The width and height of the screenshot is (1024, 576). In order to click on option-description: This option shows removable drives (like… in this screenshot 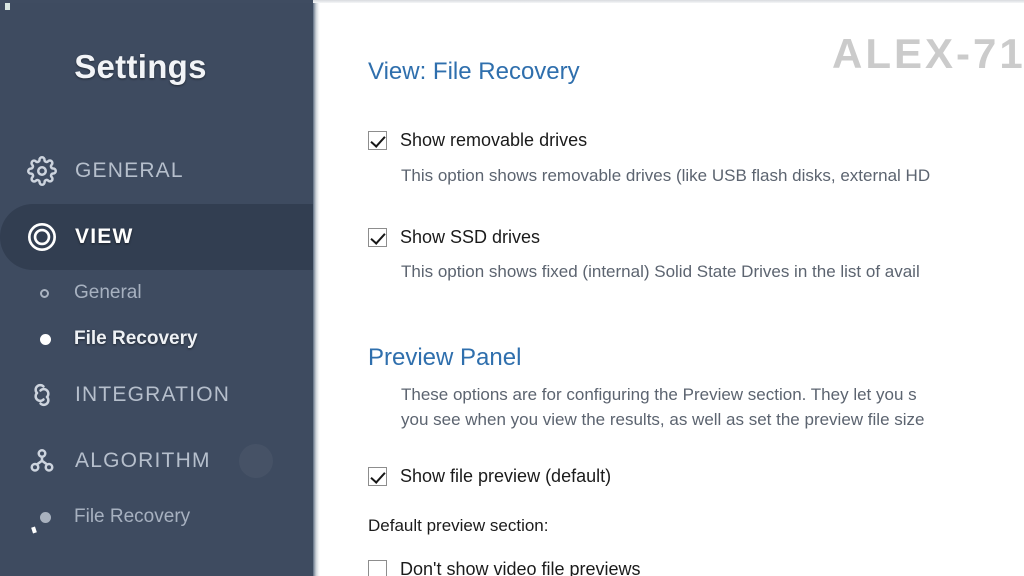, I will do `click(666, 175)`.